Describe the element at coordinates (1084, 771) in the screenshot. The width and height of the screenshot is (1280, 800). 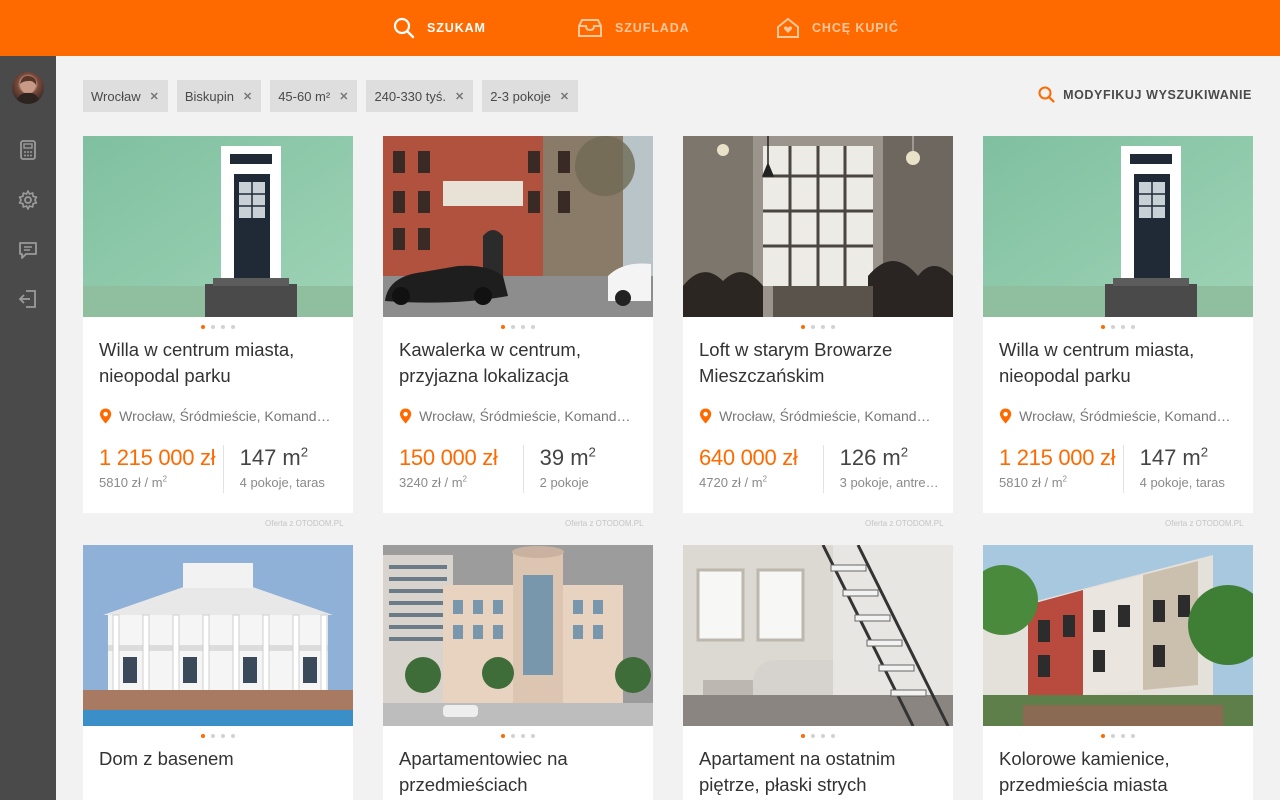
I see `listing-title: Kolorowe kamienice, przedmieścia miasta` at that location.